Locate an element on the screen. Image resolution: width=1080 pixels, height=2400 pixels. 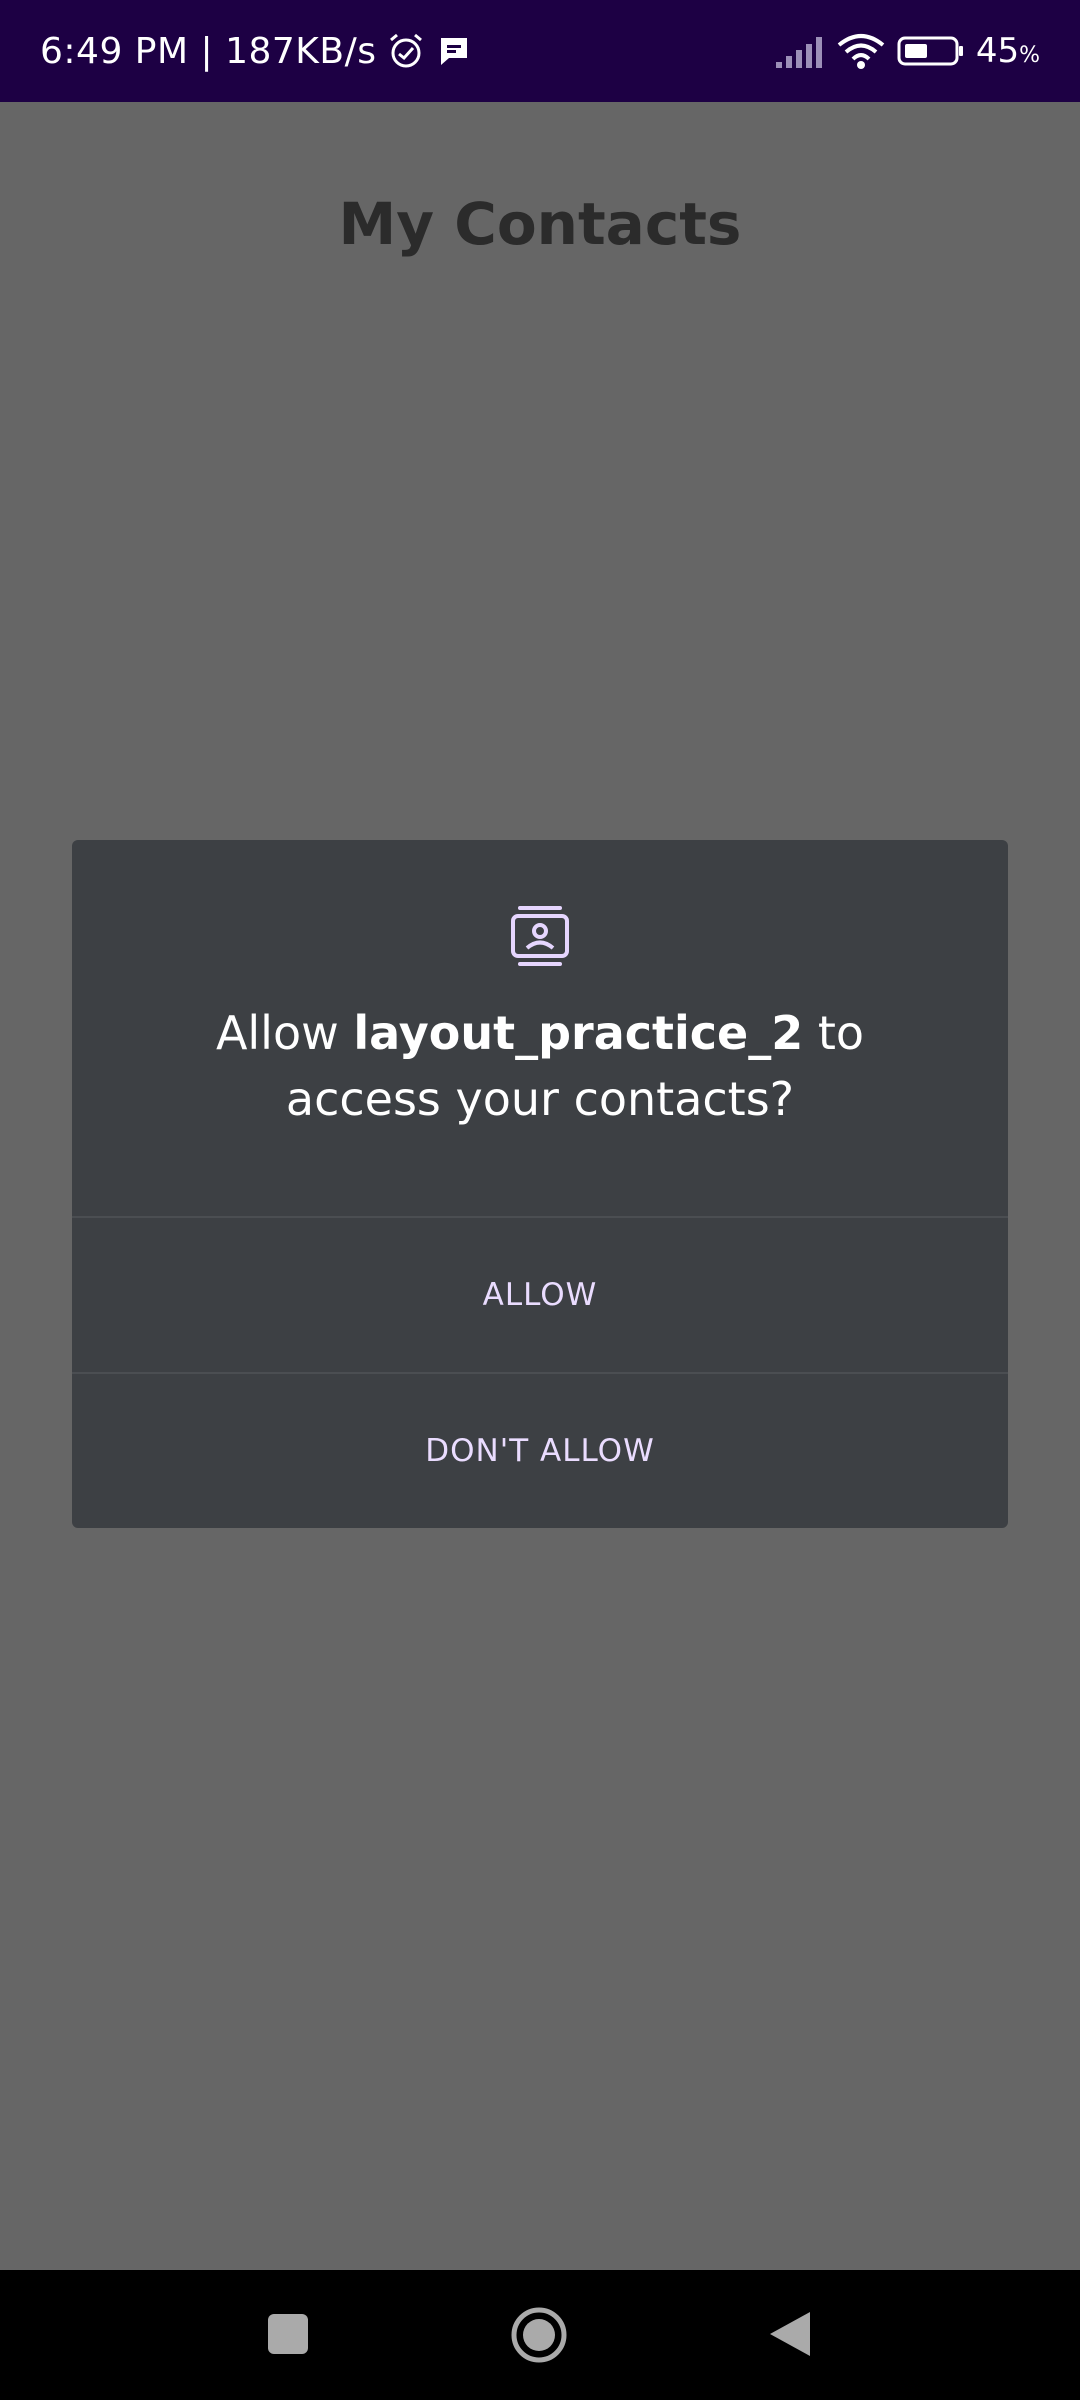
battery-percentage: 45% is located at coordinates (1008, 51).